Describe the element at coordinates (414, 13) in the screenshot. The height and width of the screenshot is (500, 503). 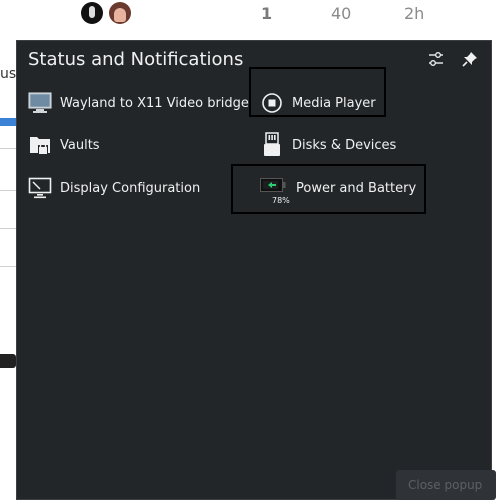
I see `stat-activity: 2h` at that location.